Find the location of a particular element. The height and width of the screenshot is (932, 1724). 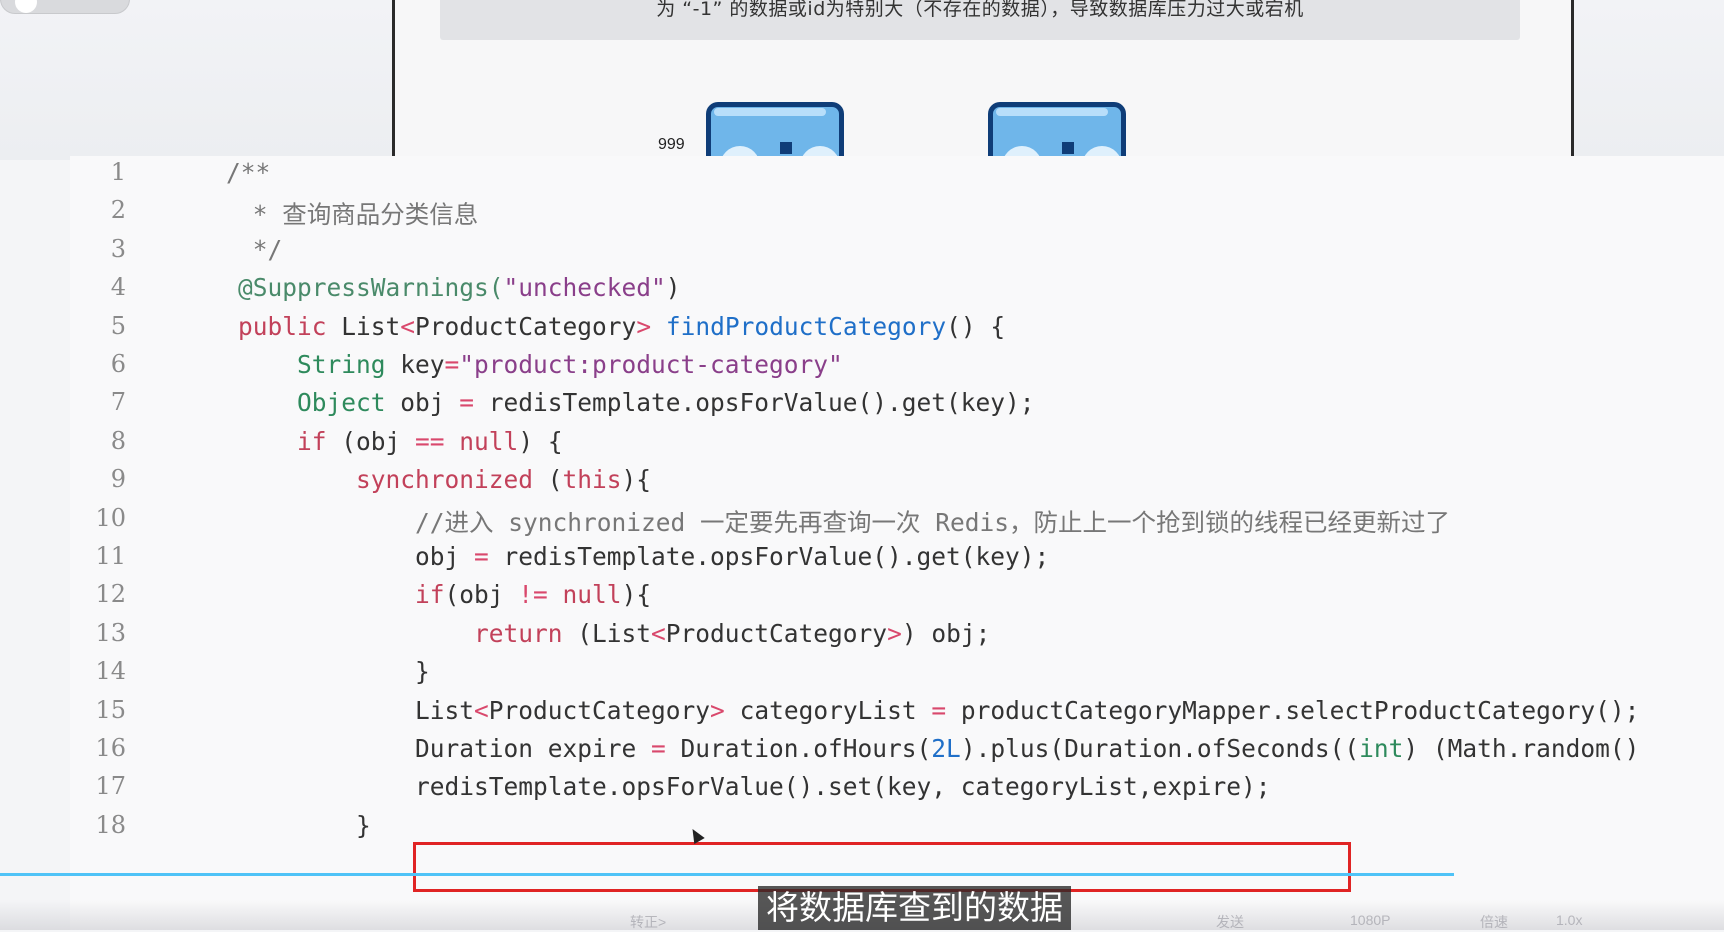

code-token: */ is located at coordinates (260, 249).